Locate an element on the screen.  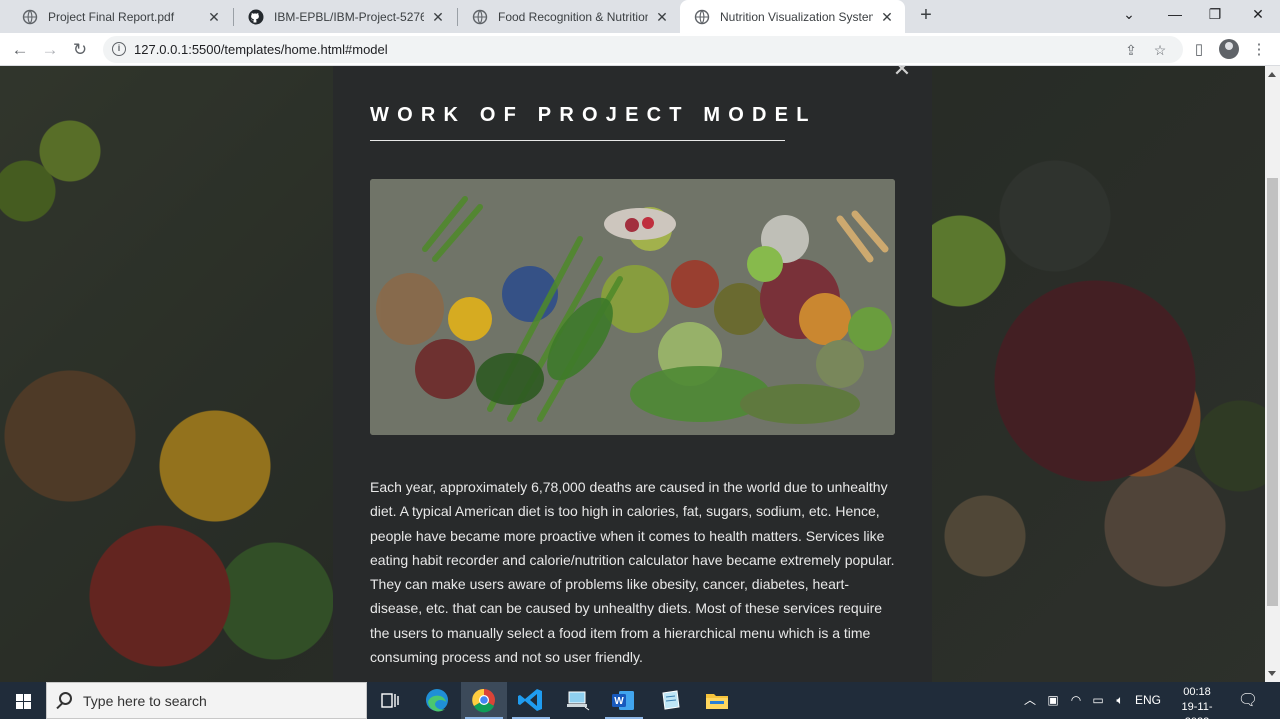
word-icon: W is located at coordinates (623, 700).